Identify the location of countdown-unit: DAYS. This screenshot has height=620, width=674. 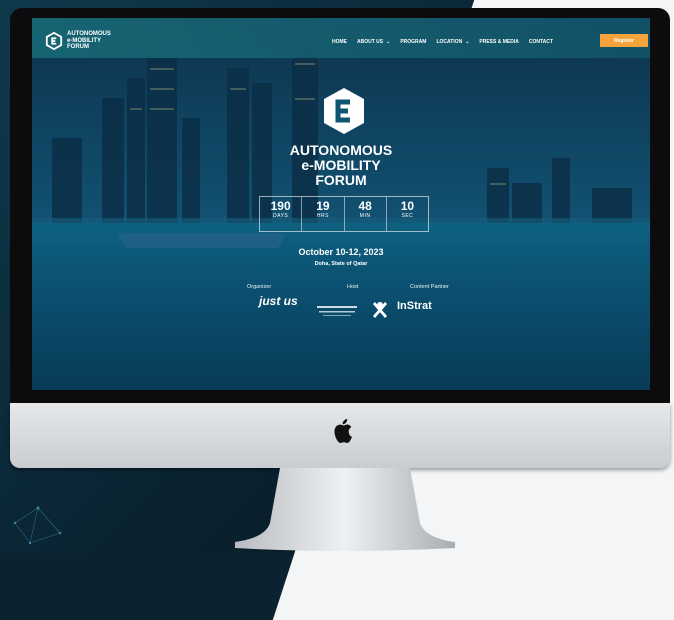
(281, 216).